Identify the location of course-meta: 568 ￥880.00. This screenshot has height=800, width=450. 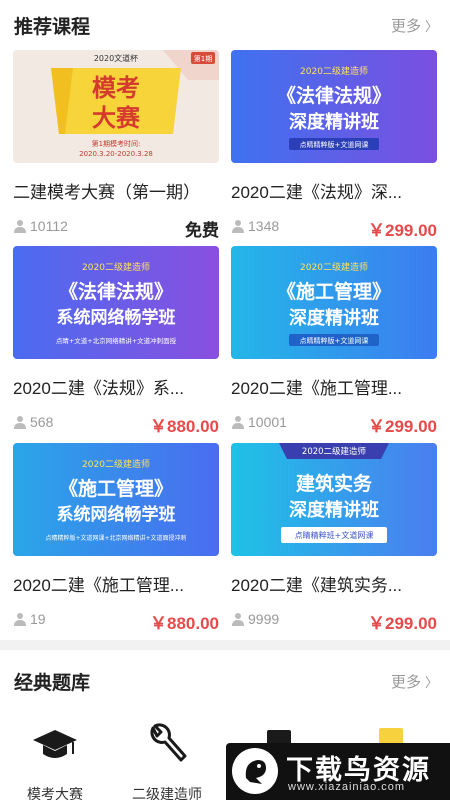
(116, 424).